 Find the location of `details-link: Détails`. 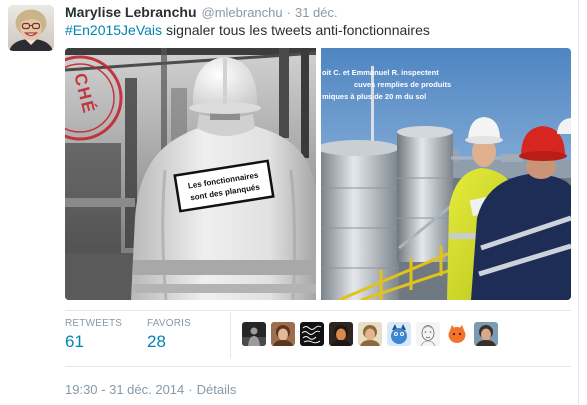

details-link: Détails is located at coordinates (217, 389).